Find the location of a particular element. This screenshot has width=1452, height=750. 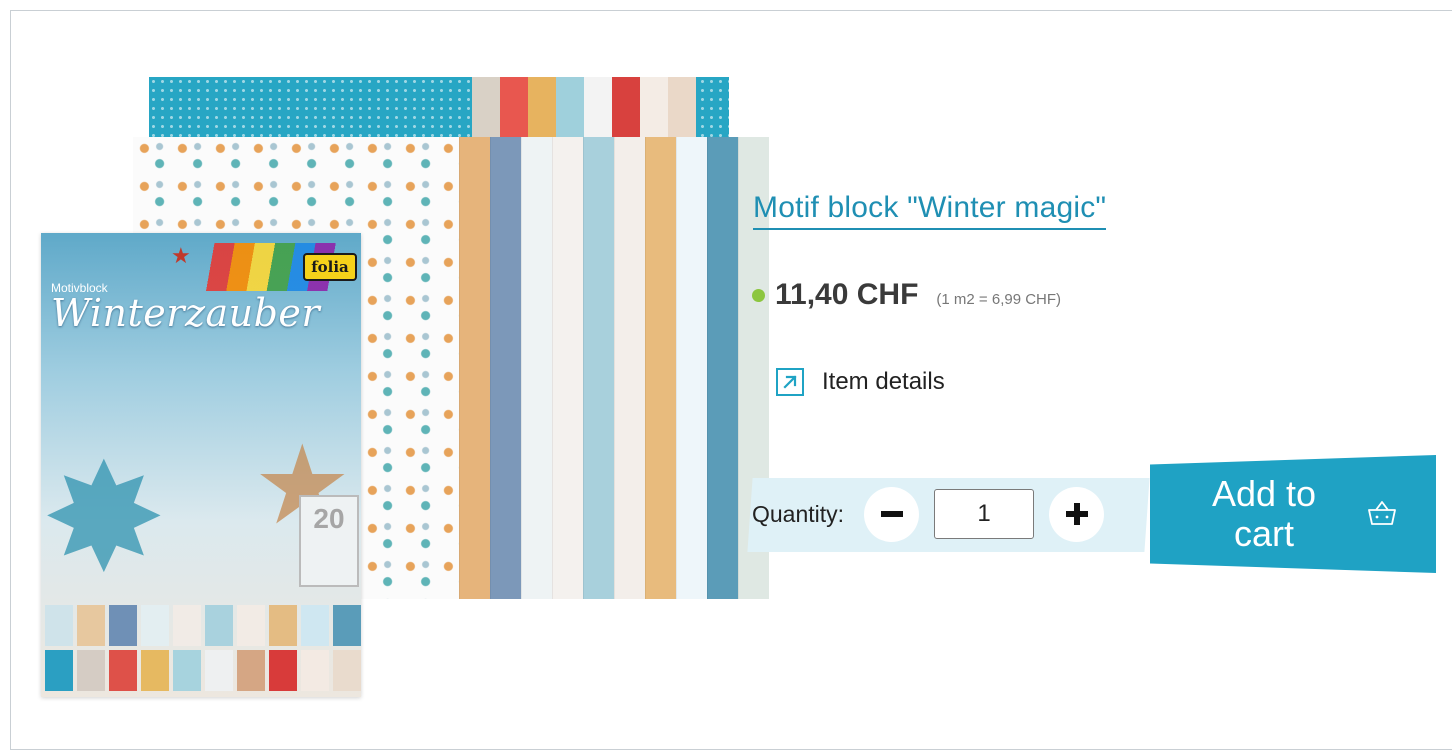

increase-quantity-button is located at coordinates (1077, 514).